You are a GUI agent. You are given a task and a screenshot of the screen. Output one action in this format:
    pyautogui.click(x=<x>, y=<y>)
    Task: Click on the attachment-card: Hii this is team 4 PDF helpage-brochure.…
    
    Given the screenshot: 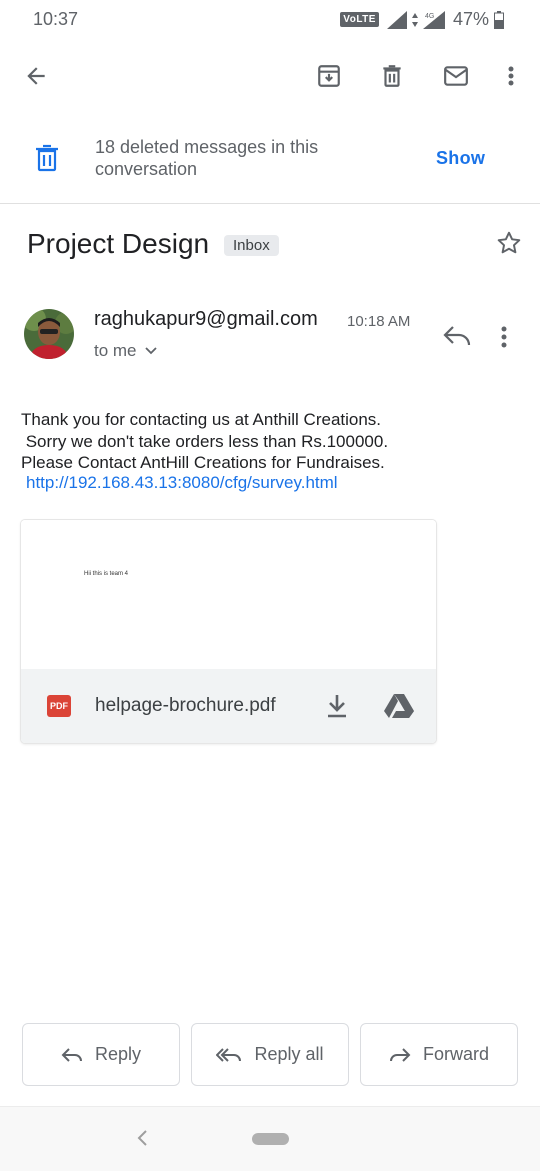 What is the action you would take?
    pyautogui.click(x=228, y=631)
    